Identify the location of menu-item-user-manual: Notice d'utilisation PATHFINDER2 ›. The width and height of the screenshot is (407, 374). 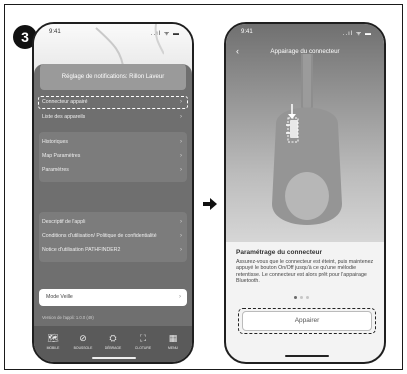
(112, 250).